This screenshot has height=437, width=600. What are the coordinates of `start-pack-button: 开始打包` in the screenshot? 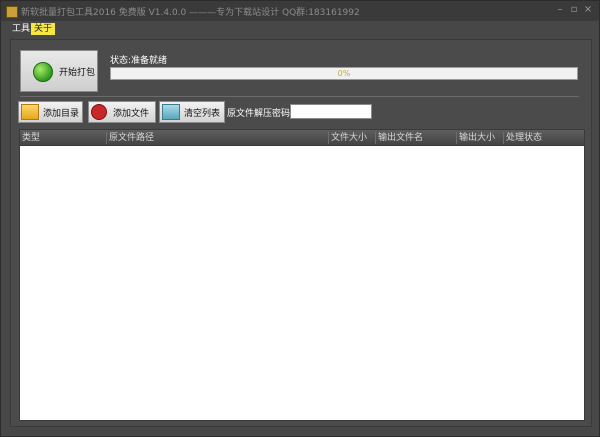 It's located at (59, 71).